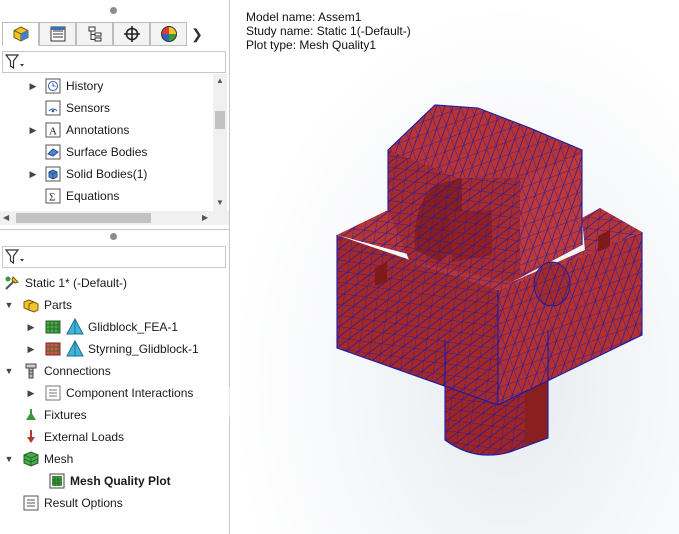 This screenshot has width=679, height=534. I want to click on tree-item-sensors: Sensors, so click(69, 108).